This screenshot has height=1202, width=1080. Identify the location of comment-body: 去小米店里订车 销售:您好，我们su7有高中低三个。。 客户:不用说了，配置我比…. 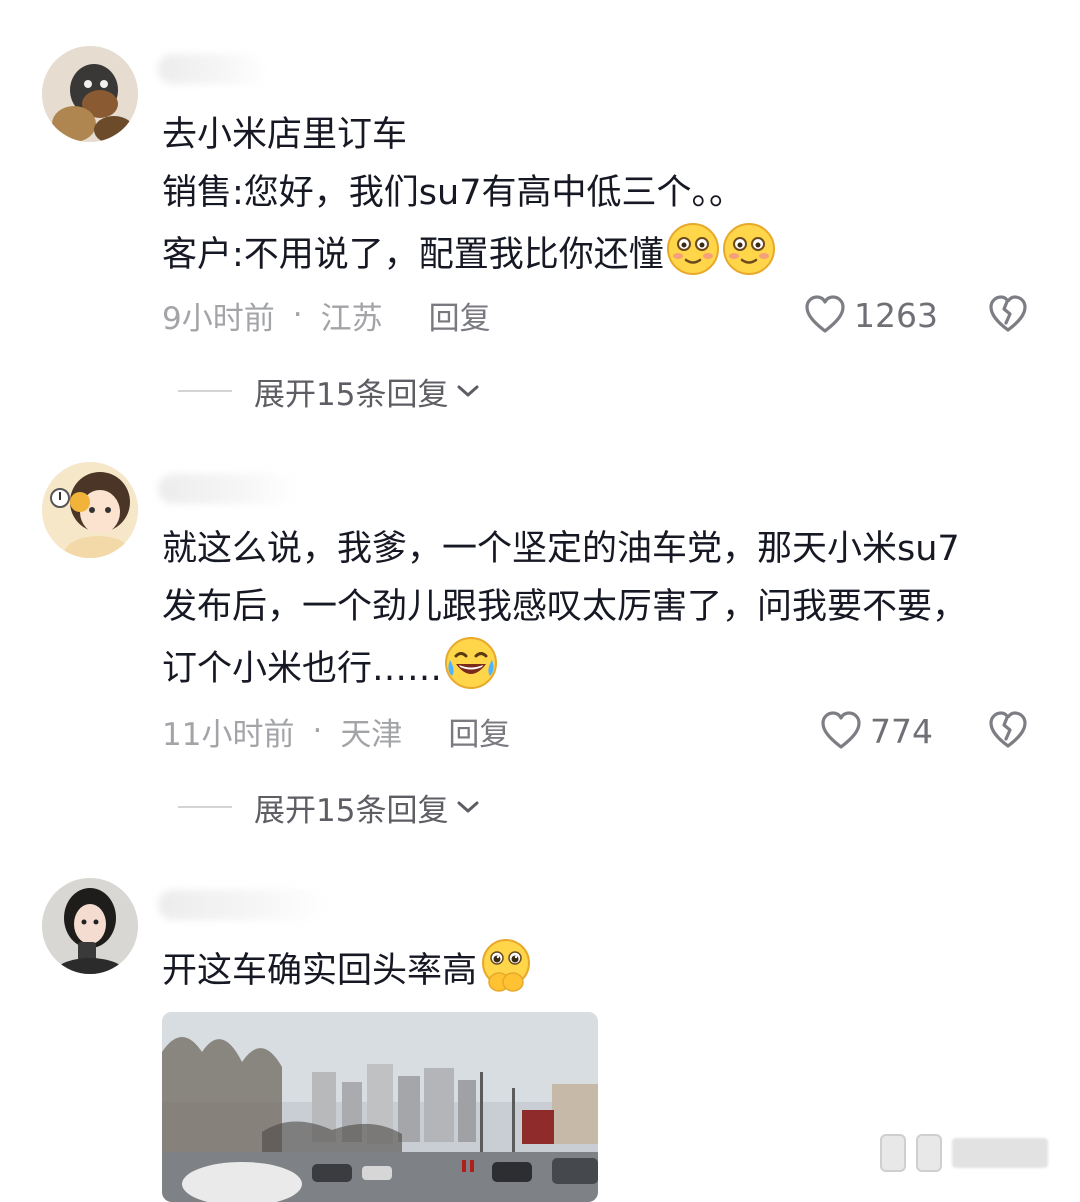
(453, 195).